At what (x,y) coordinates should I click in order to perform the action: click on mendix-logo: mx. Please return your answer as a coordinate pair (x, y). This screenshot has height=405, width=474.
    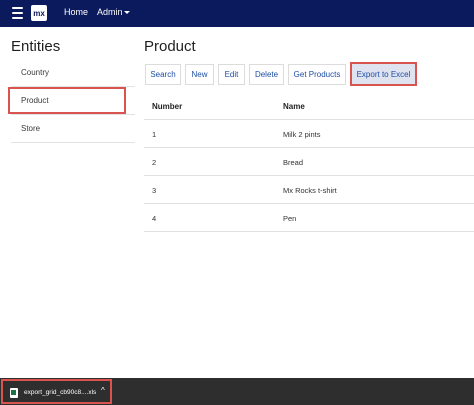
    Looking at the image, I should click on (39, 13).